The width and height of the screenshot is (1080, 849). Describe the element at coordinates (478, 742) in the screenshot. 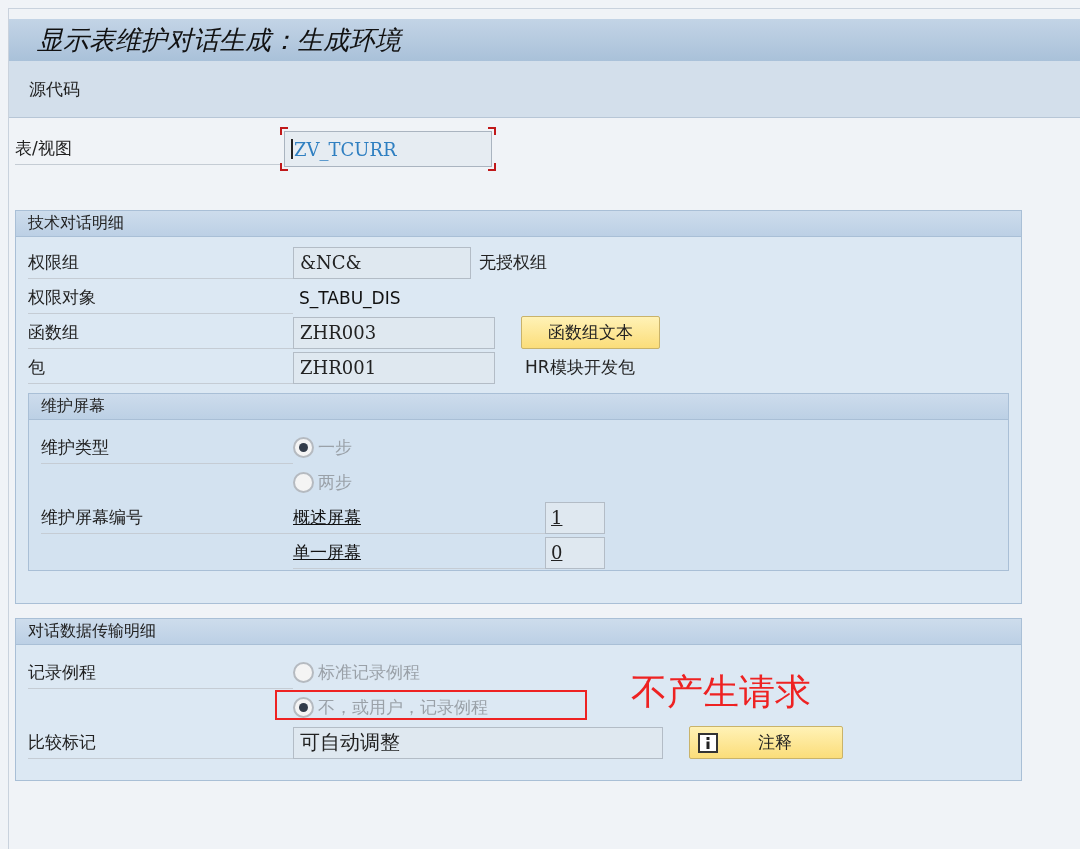

I see `input-field: 可自动调整` at that location.